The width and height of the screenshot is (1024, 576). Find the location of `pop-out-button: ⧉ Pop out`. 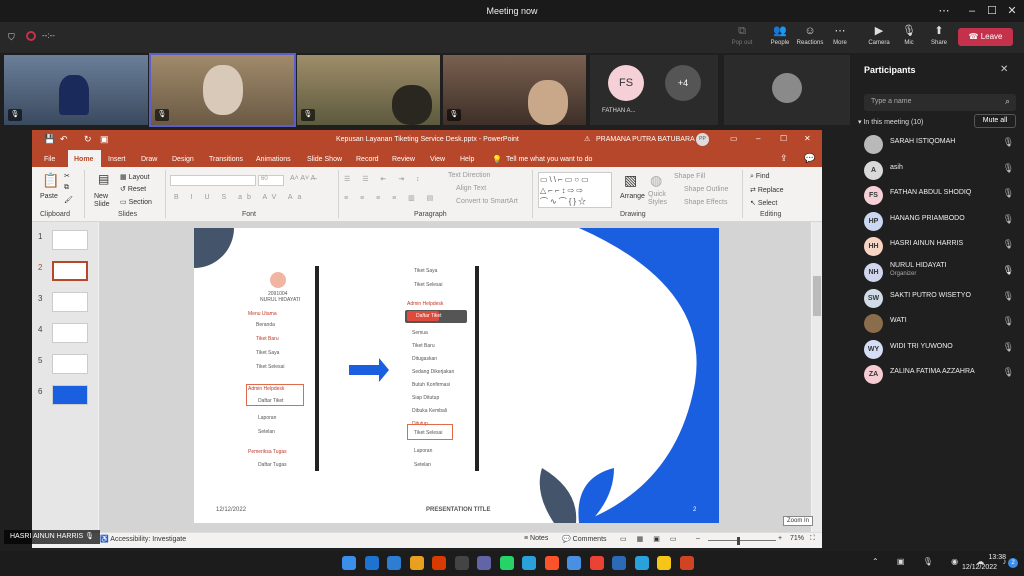

pop-out-button: ⧉ Pop out is located at coordinates (742, 38).